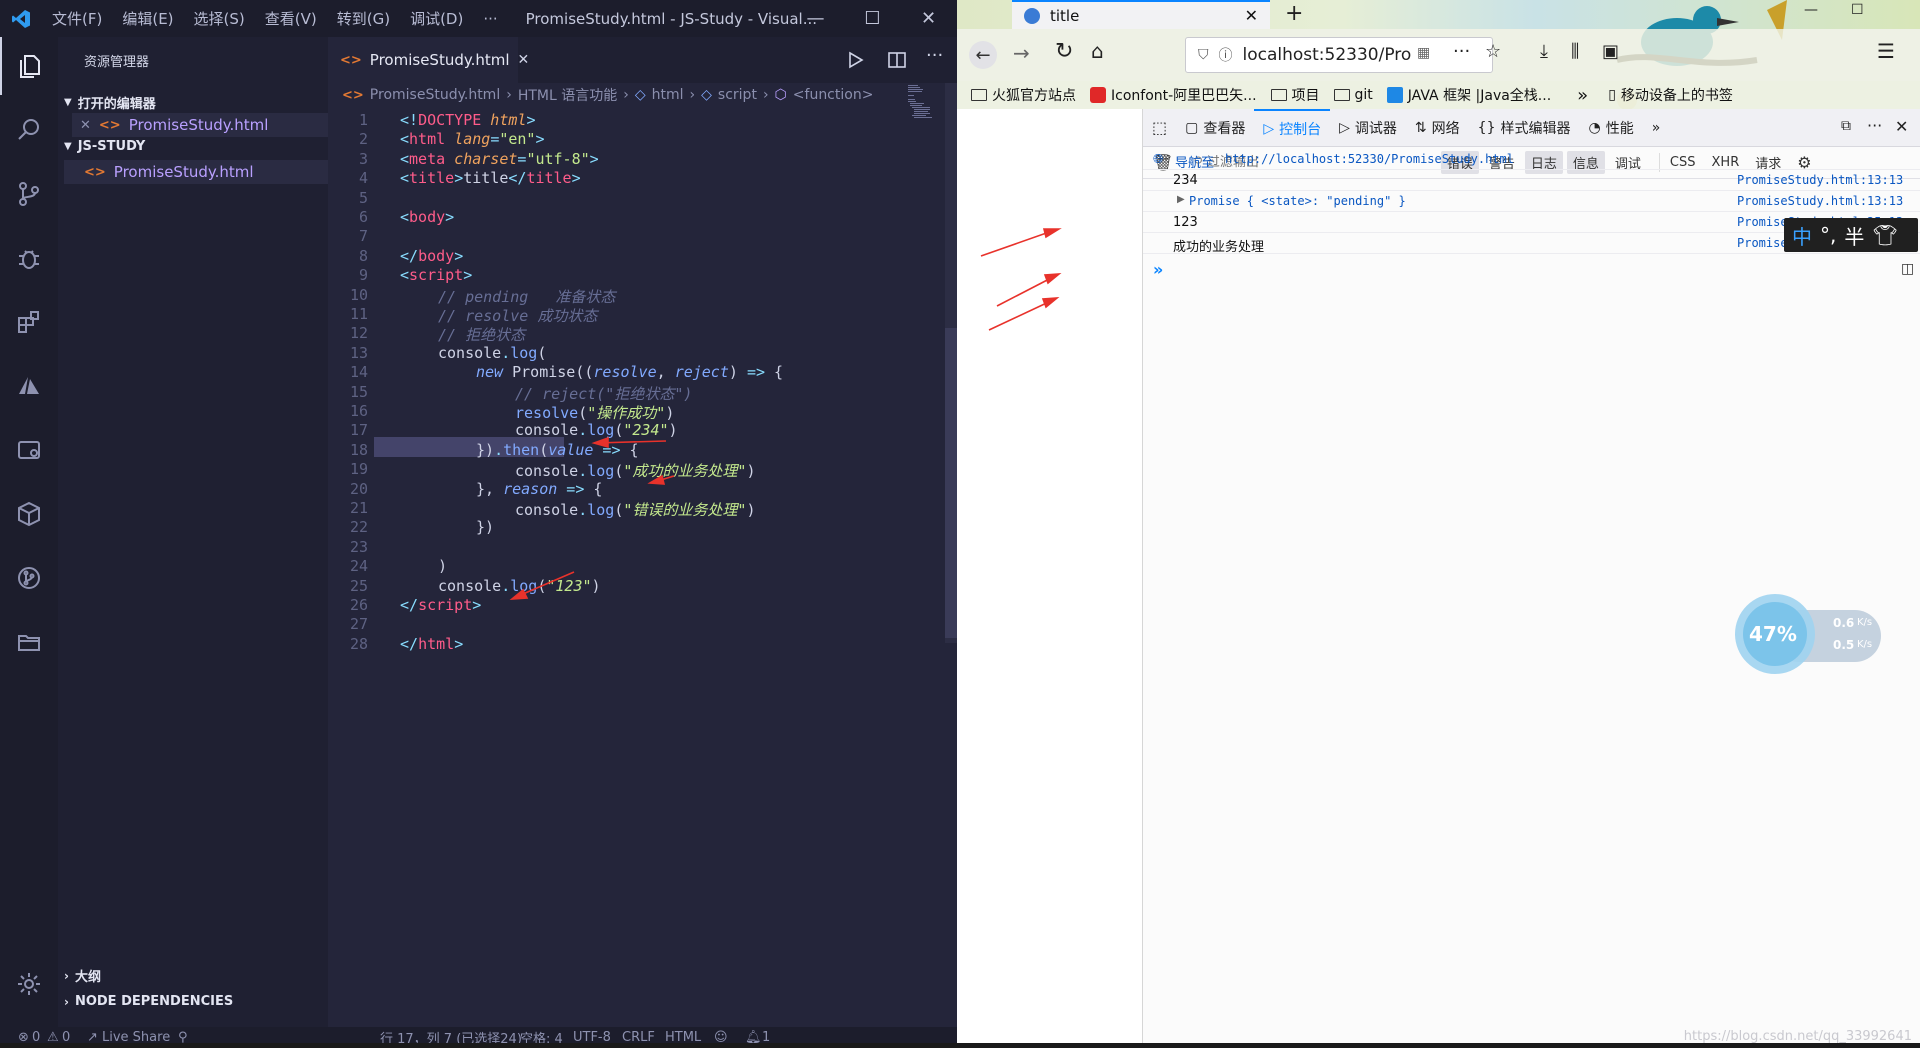 This screenshot has width=1920, height=1048. What do you see at coordinates (82, 976) in the screenshot?
I see `outline-section: › 大纲` at bounding box center [82, 976].